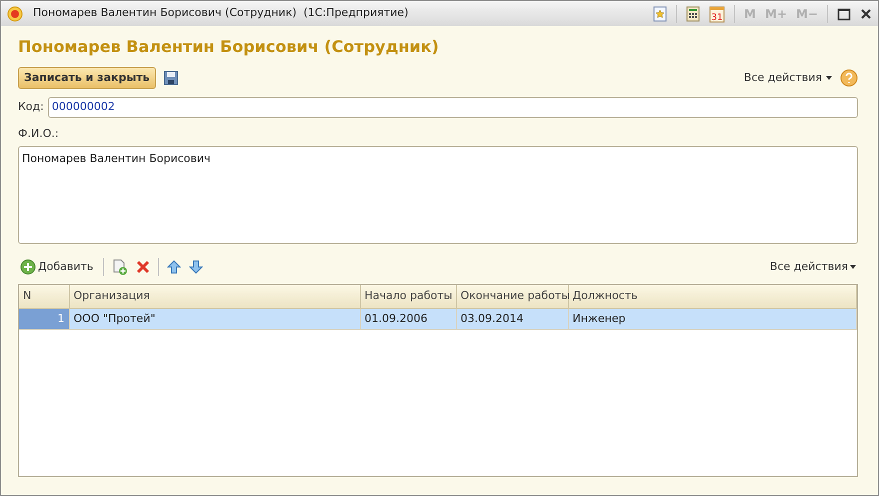 The width and height of the screenshot is (879, 496). What do you see at coordinates (31, 107) in the screenshot?
I see `code-label: Код:` at bounding box center [31, 107].